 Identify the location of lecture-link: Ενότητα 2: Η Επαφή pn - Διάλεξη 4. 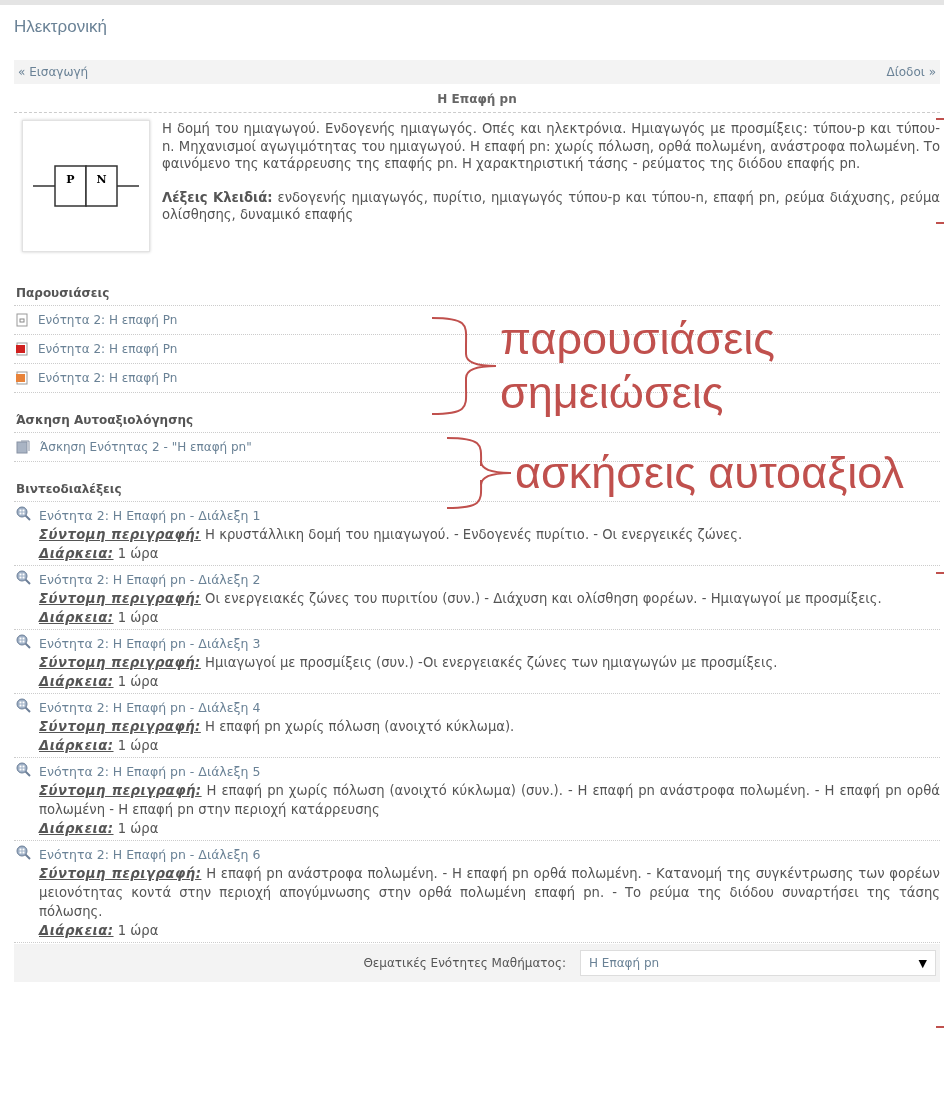
(489, 707).